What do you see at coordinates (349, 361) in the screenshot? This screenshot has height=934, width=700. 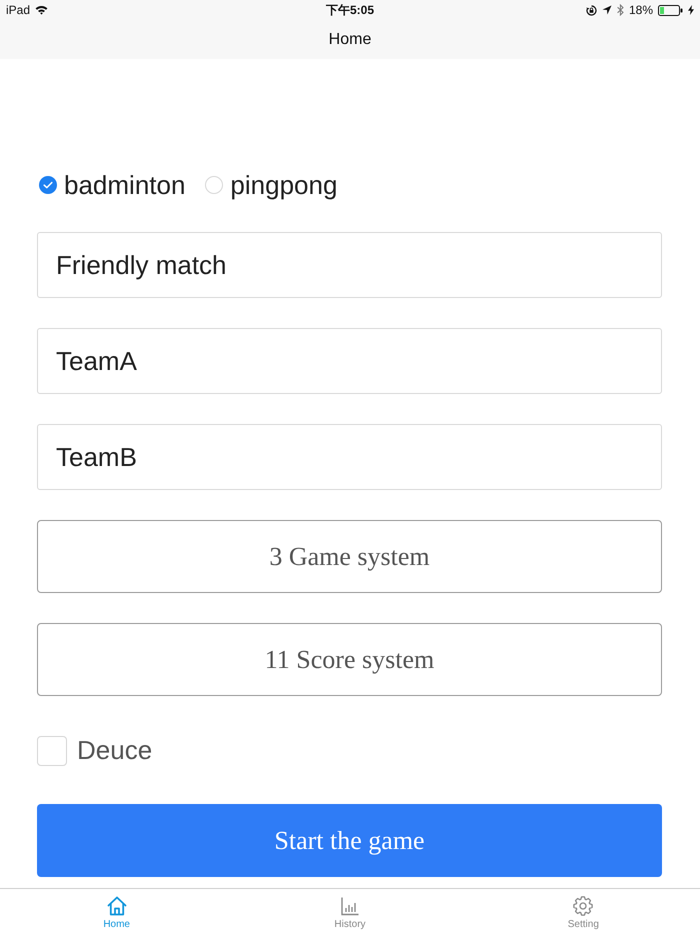 I see `text-field: TeamA` at bounding box center [349, 361].